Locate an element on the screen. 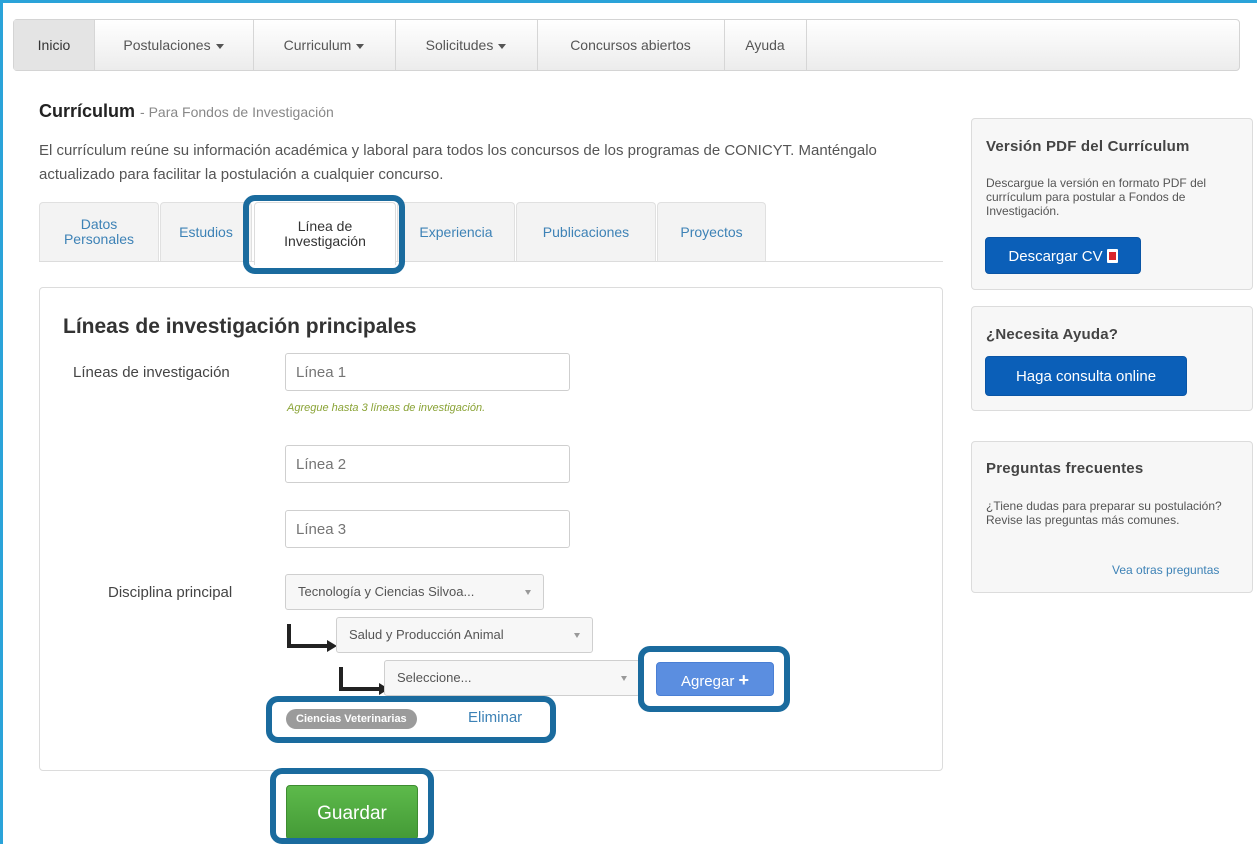 This screenshot has height=844, width=1257. nav-postulaciones-label: Postulaciones is located at coordinates (167, 45).